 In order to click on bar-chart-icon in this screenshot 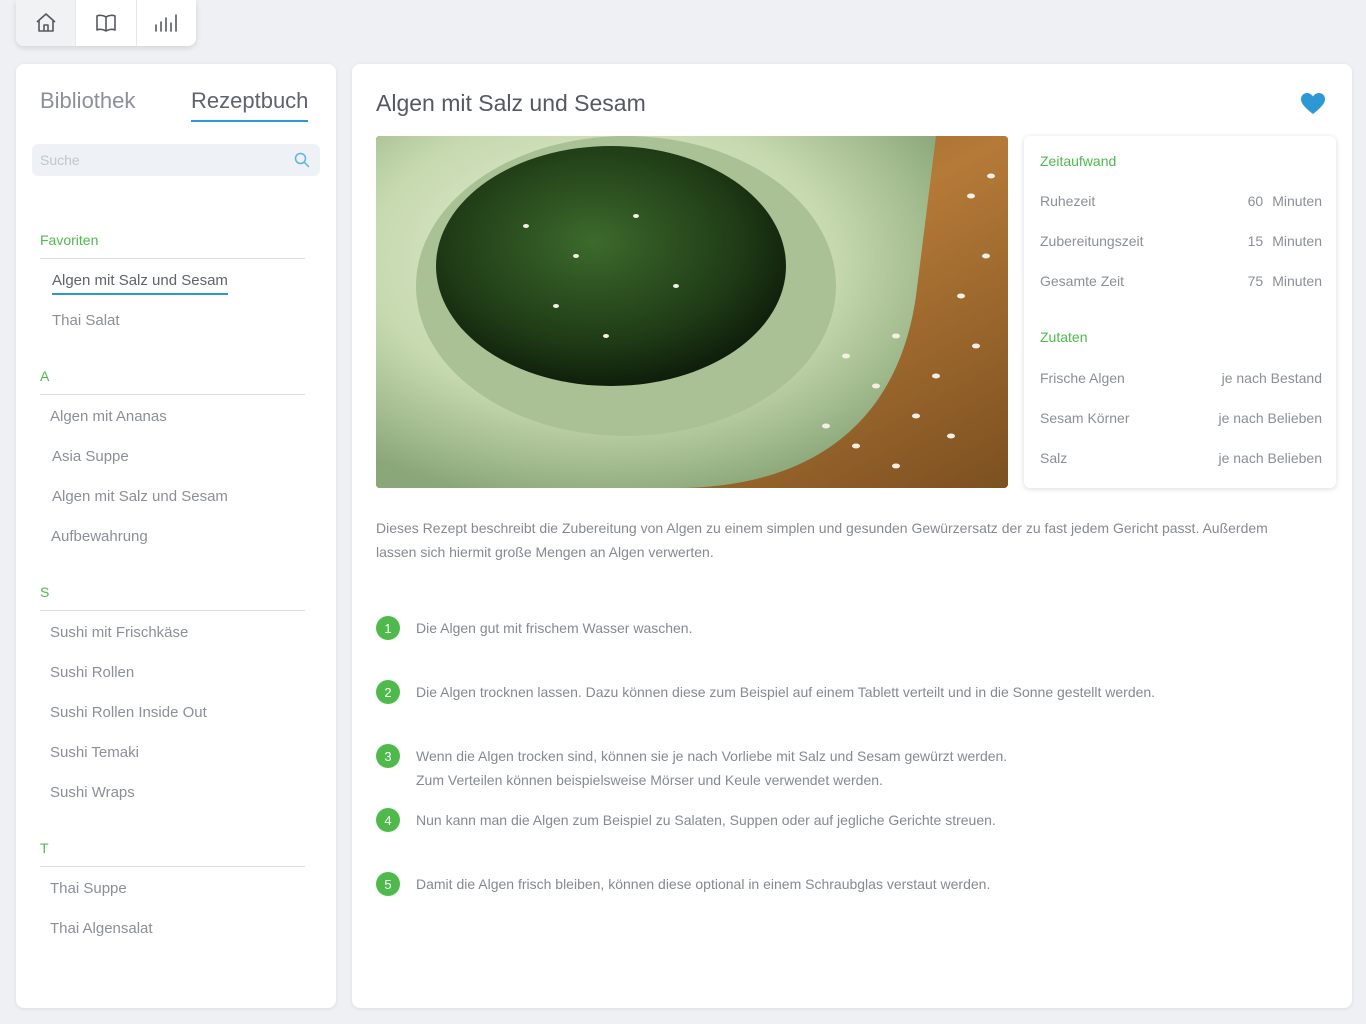, I will do `click(166, 23)`.